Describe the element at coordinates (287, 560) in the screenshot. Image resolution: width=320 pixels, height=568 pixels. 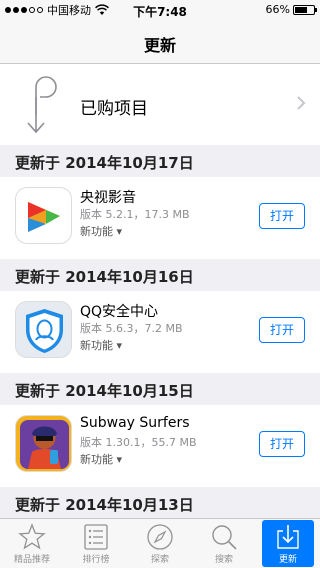
I see `tab-label: 更新` at that location.